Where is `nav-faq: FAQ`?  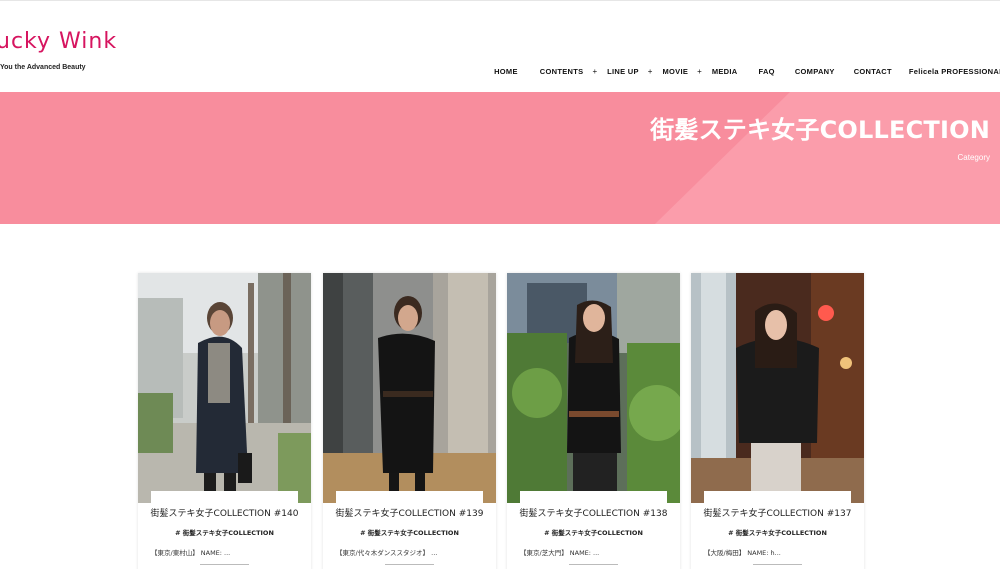
nav-faq: FAQ is located at coordinates (766, 71).